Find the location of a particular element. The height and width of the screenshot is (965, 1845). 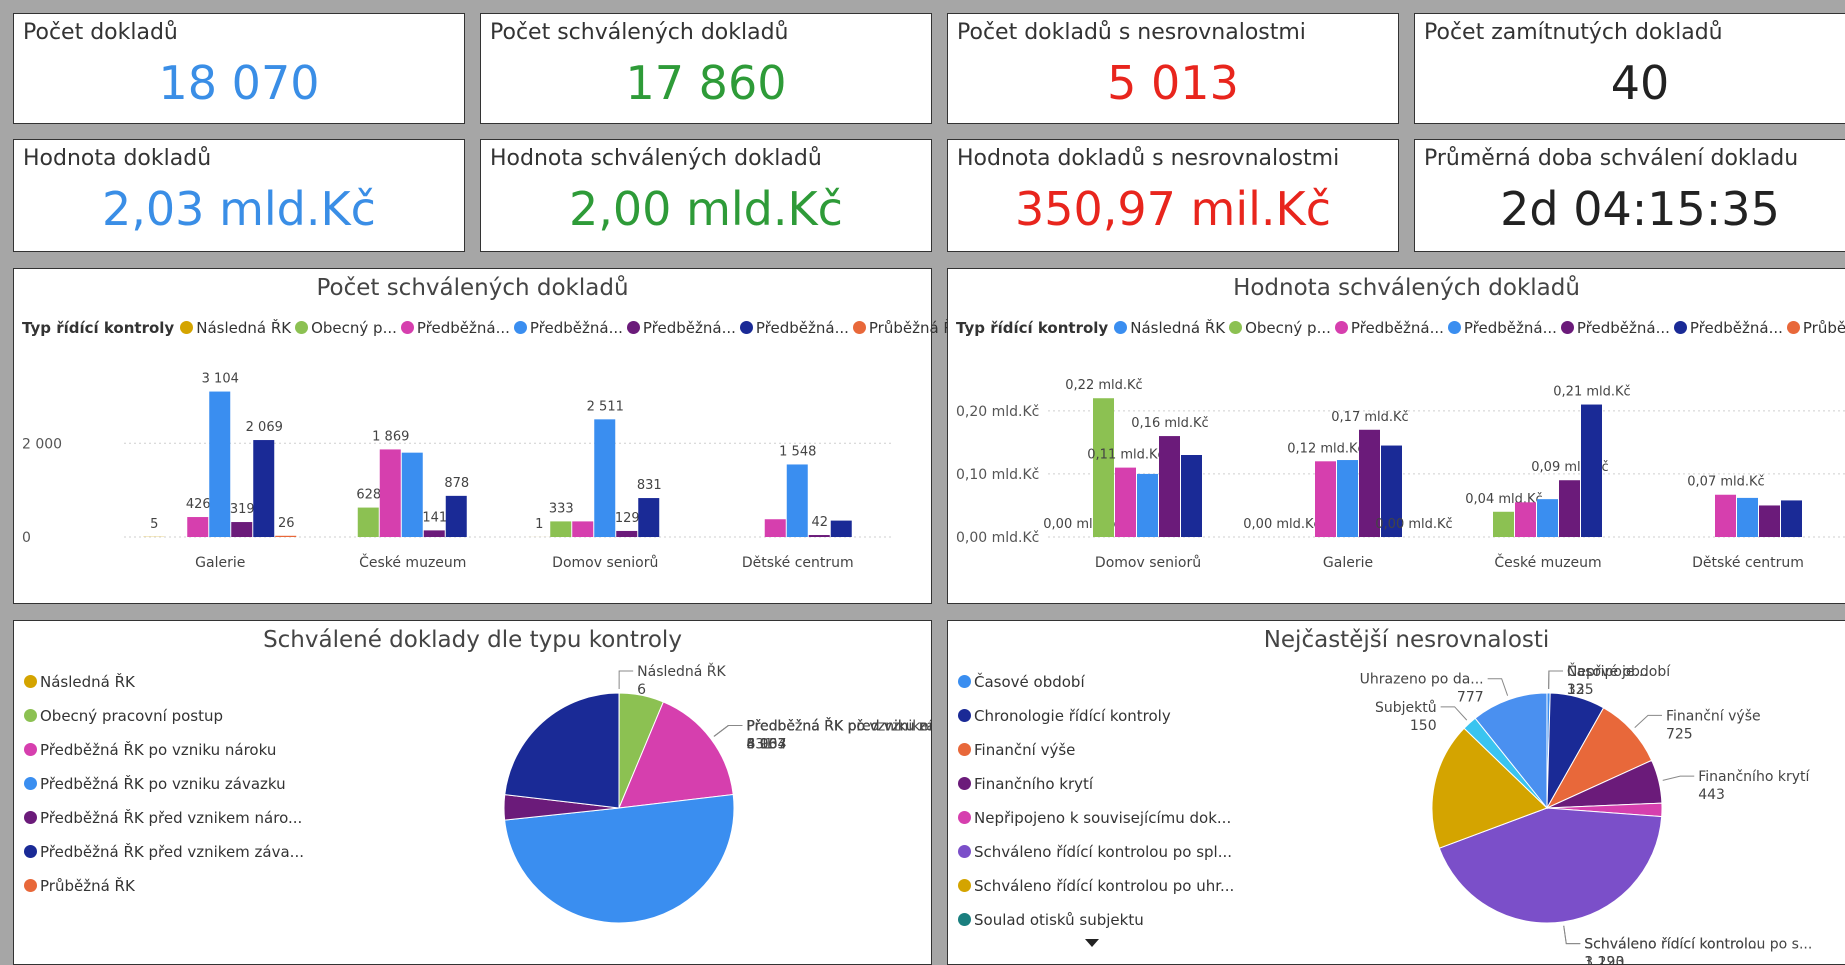

kpi-value: 17 860 is located at coordinates (706, 83).